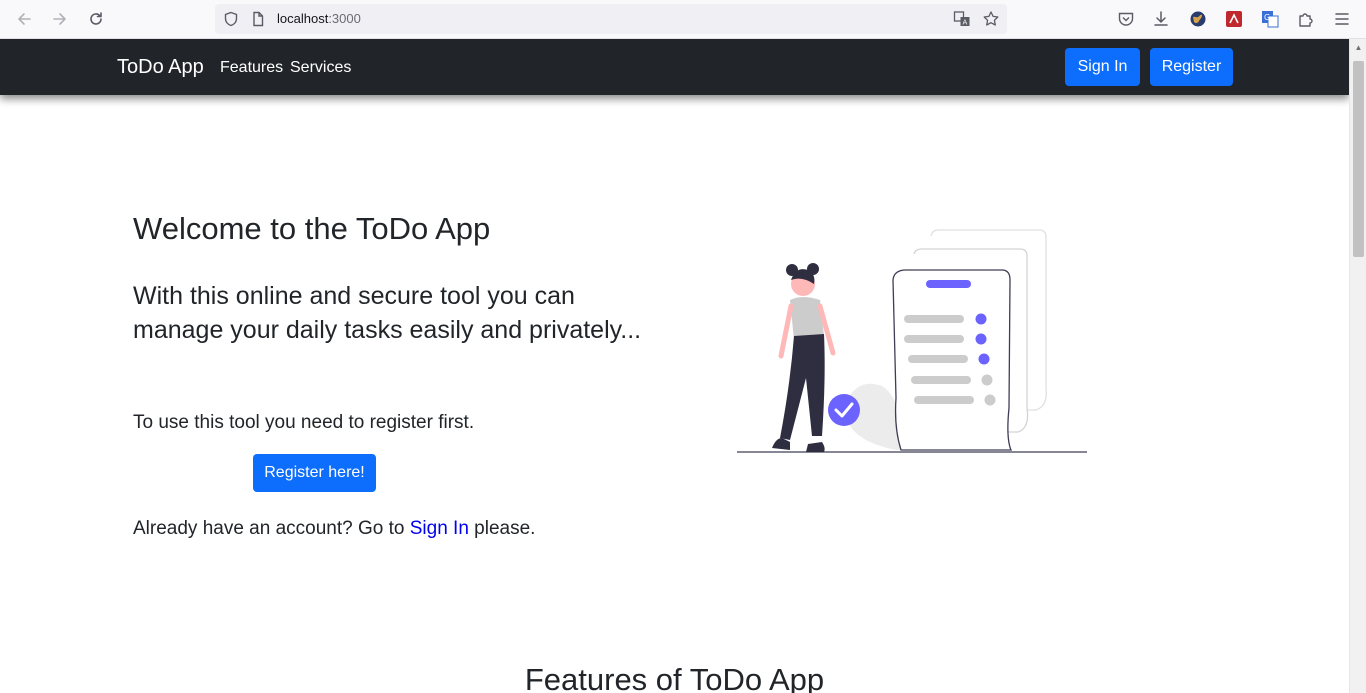 Image resolution: width=1366 pixels, height=693 pixels. What do you see at coordinates (1234, 19) in the screenshot?
I see `extension-red-icon` at bounding box center [1234, 19].